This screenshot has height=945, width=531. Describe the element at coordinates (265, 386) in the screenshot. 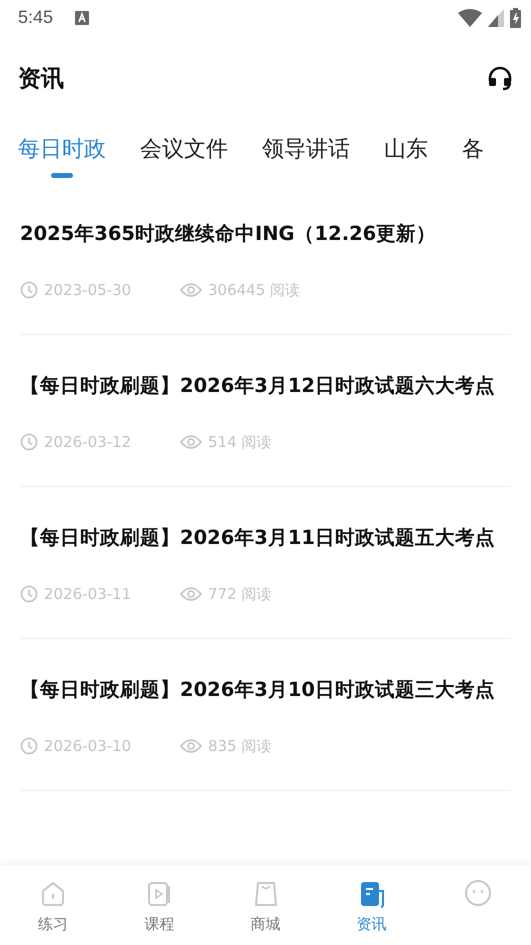

I see `article-title: 【每日时政刷题】2026年3月12日时政试题六大考点` at that location.